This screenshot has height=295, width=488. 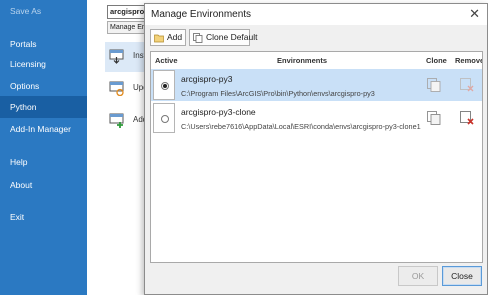 I want to click on add-package-icon, so click(x=116, y=120).